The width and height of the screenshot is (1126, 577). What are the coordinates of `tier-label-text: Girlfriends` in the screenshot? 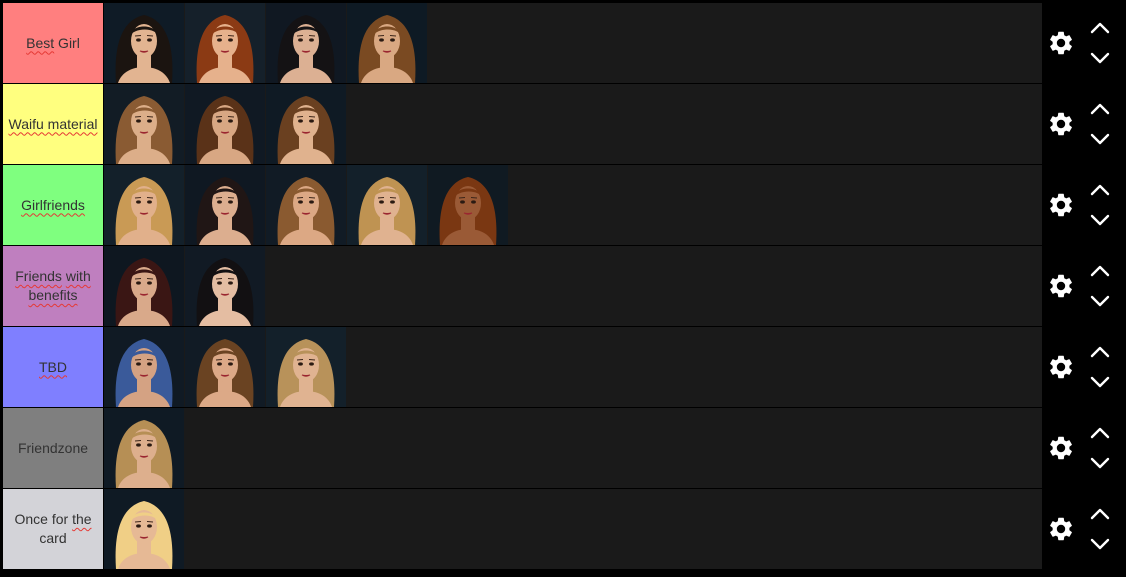 It's located at (53, 205).